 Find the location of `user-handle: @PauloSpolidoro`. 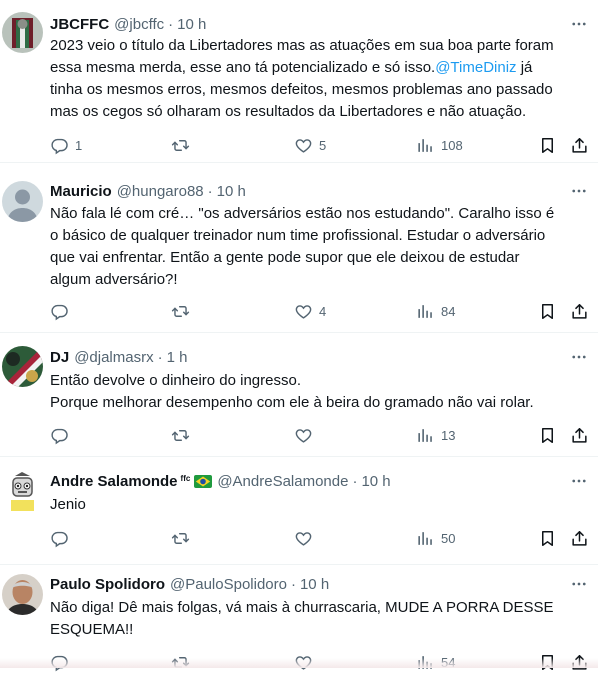

user-handle: @PauloSpolidoro is located at coordinates (228, 584).